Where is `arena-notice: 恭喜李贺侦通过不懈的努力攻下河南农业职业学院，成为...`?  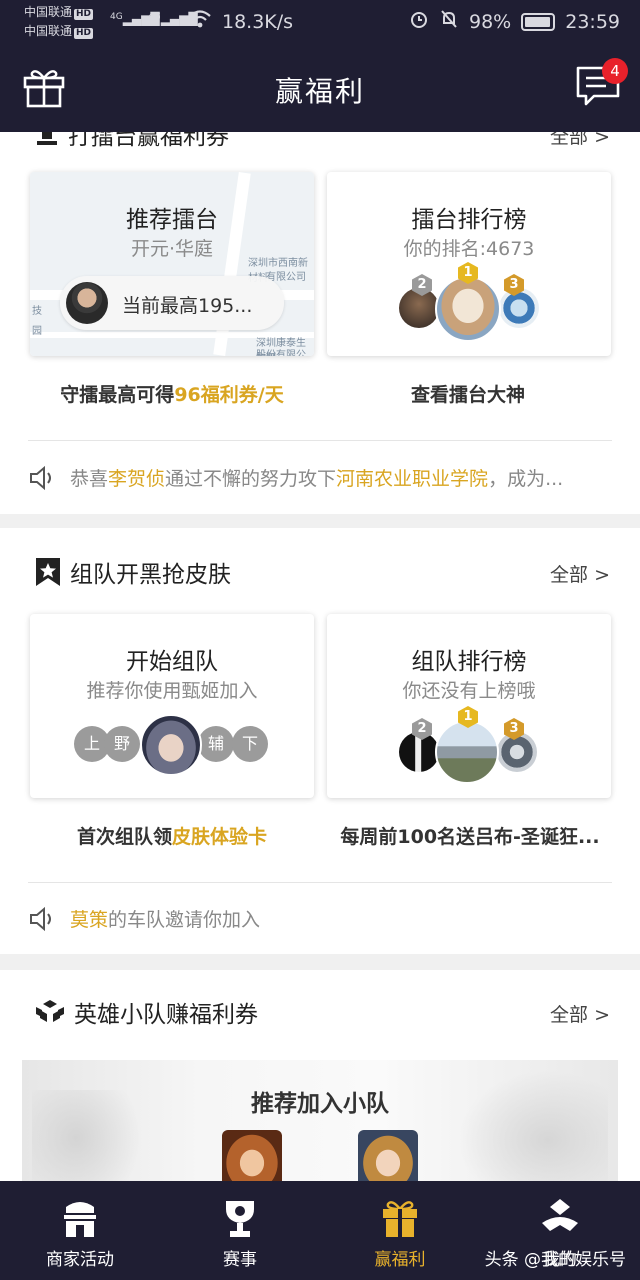
arena-notice: 恭喜李贺侦通过不懈的努力攻下河南农业职业学院，成为... is located at coordinates (320, 477).